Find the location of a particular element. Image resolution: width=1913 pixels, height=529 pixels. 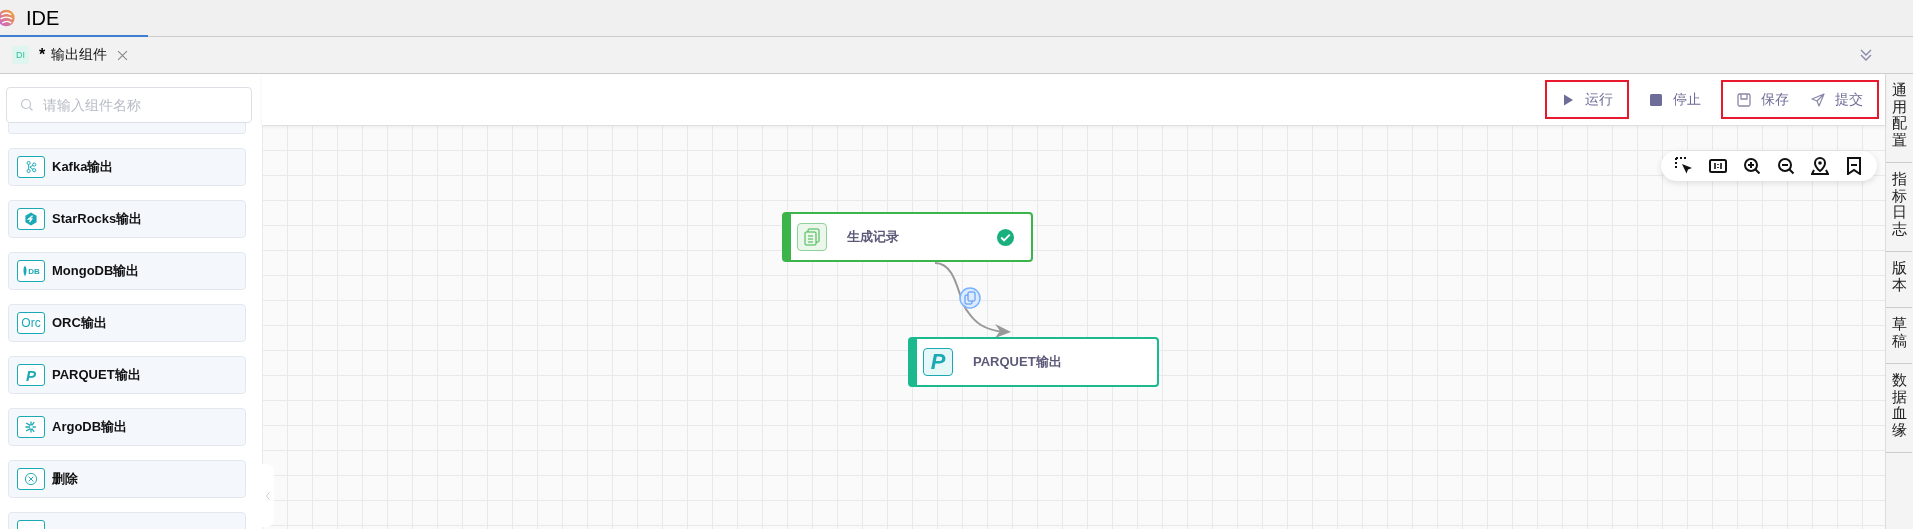

component-item: Orc ORC输出 is located at coordinates (127, 323).